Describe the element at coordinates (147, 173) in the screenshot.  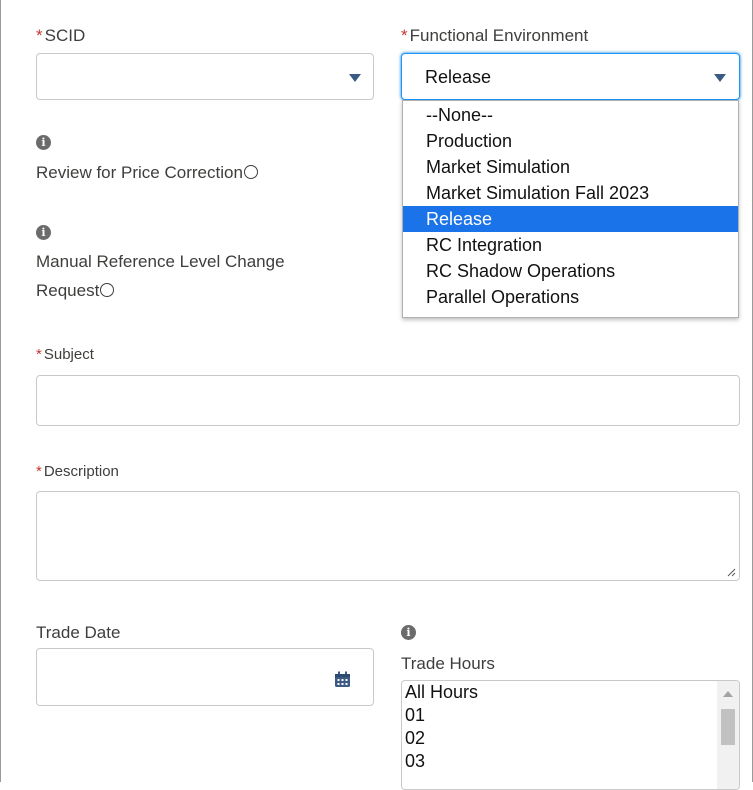
I see `review-price-correction-label: Review for Price Correction` at that location.